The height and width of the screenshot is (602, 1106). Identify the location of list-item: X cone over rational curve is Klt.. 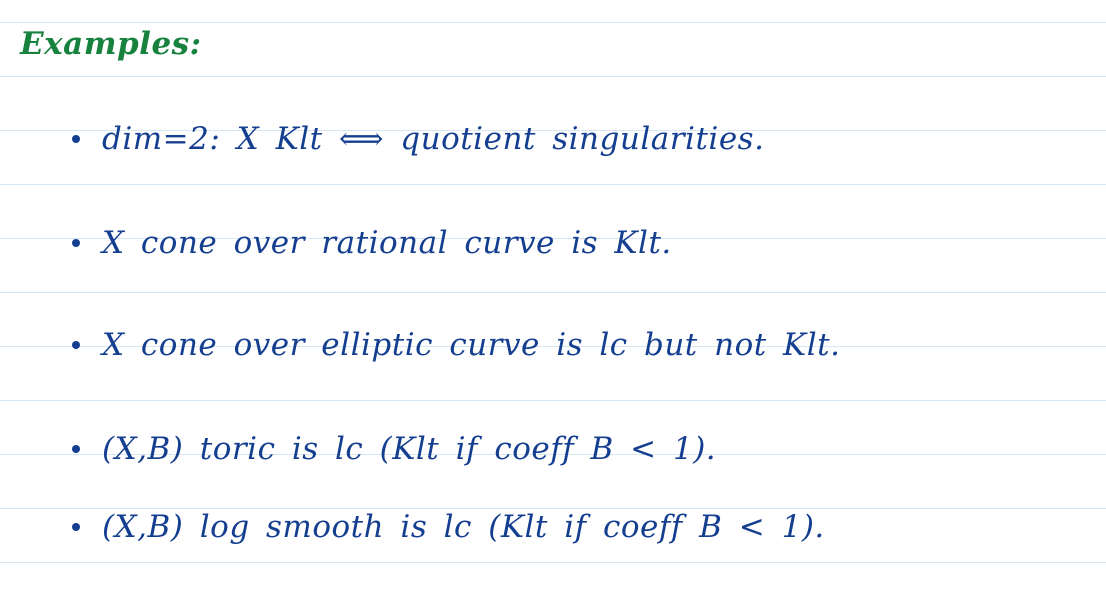
(372, 243).